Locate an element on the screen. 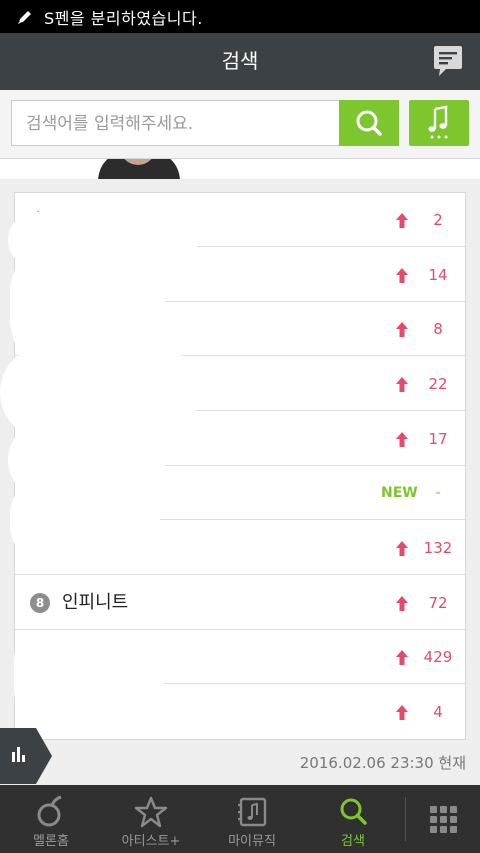 This screenshot has height=853, width=480. banner-fragment is located at coordinates (240, 169).